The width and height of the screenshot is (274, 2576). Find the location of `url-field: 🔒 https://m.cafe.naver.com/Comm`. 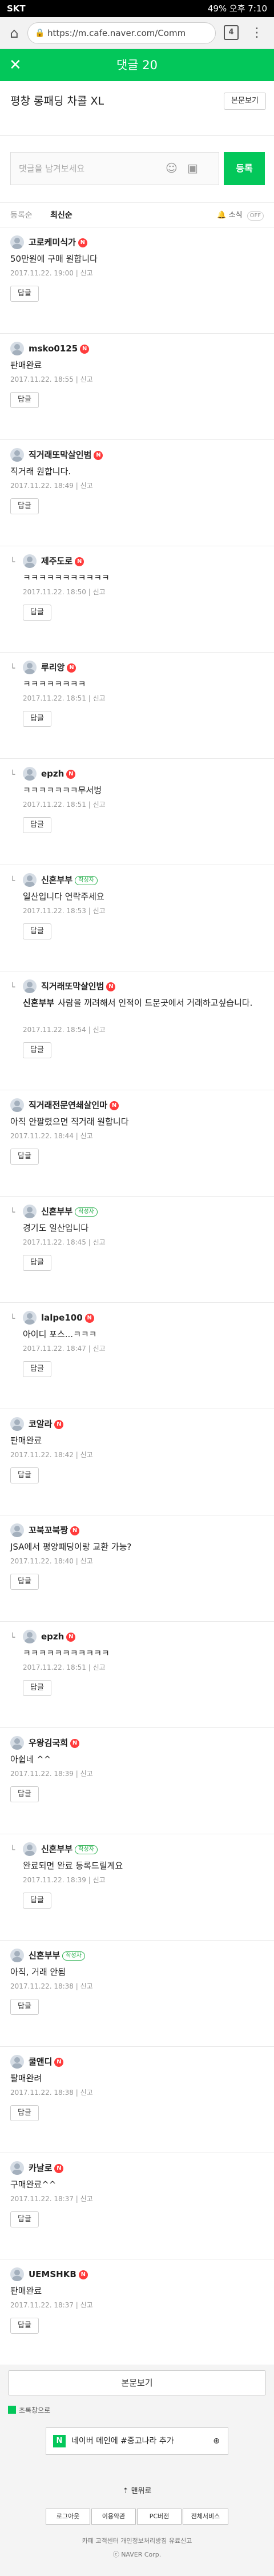

url-field: 🔒 https://m.cafe.naver.com/Comm is located at coordinates (121, 33).